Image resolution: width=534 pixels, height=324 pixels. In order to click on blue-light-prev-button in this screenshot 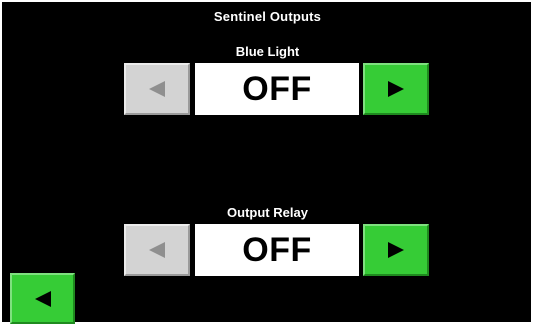, I will do `click(157, 89)`.